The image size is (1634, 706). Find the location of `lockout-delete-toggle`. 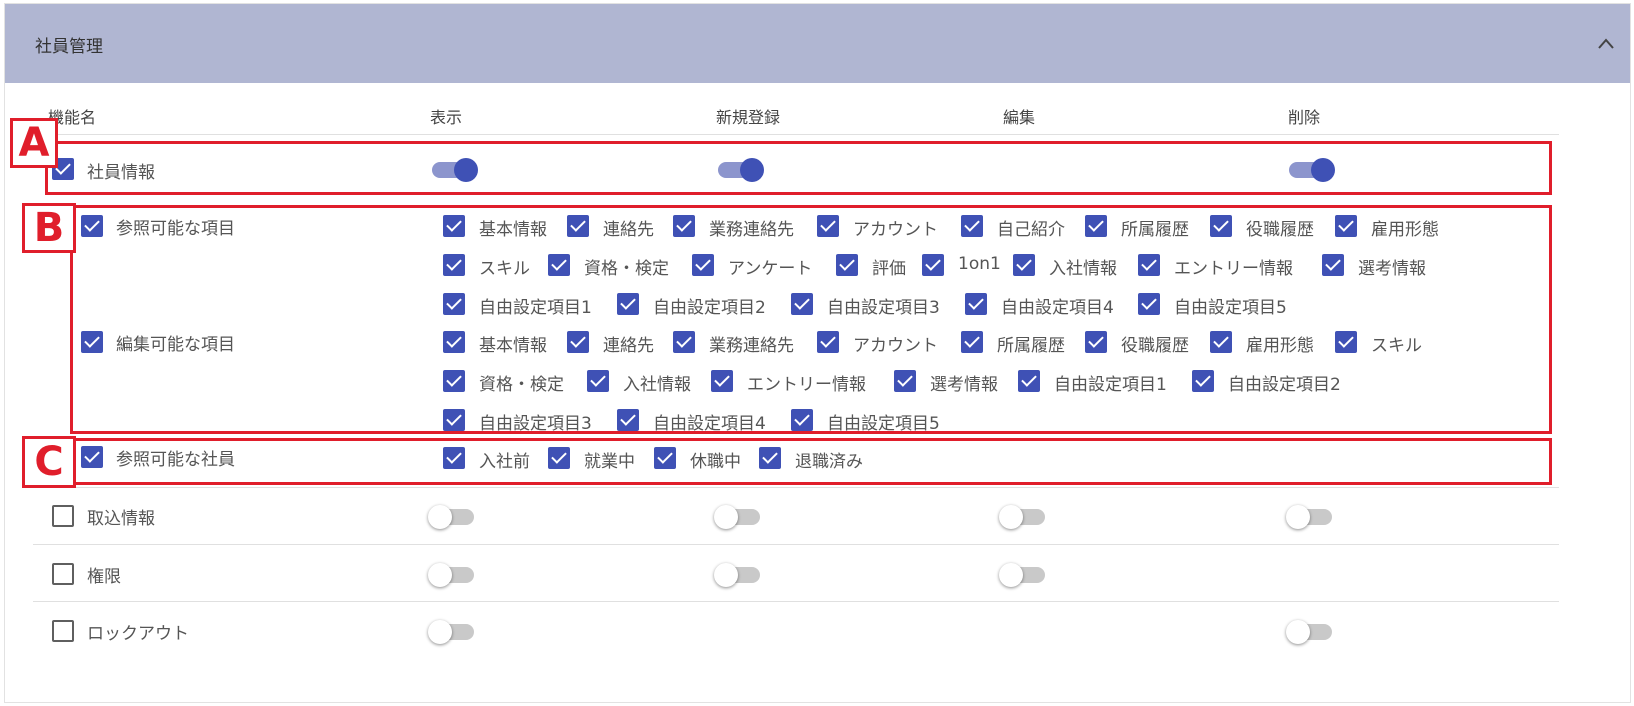

lockout-delete-toggle is located at coordinates (1311, 631).